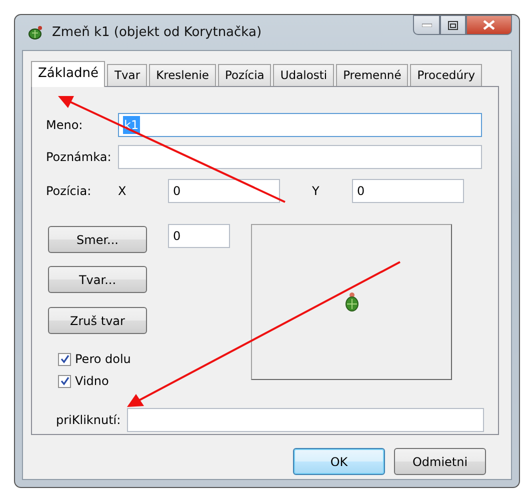 The height and width of the screenshot is (492, 526). Describe the element at coordinates (69, 191) in the screenshot. I see `field-label: Pozícia:` at that location.